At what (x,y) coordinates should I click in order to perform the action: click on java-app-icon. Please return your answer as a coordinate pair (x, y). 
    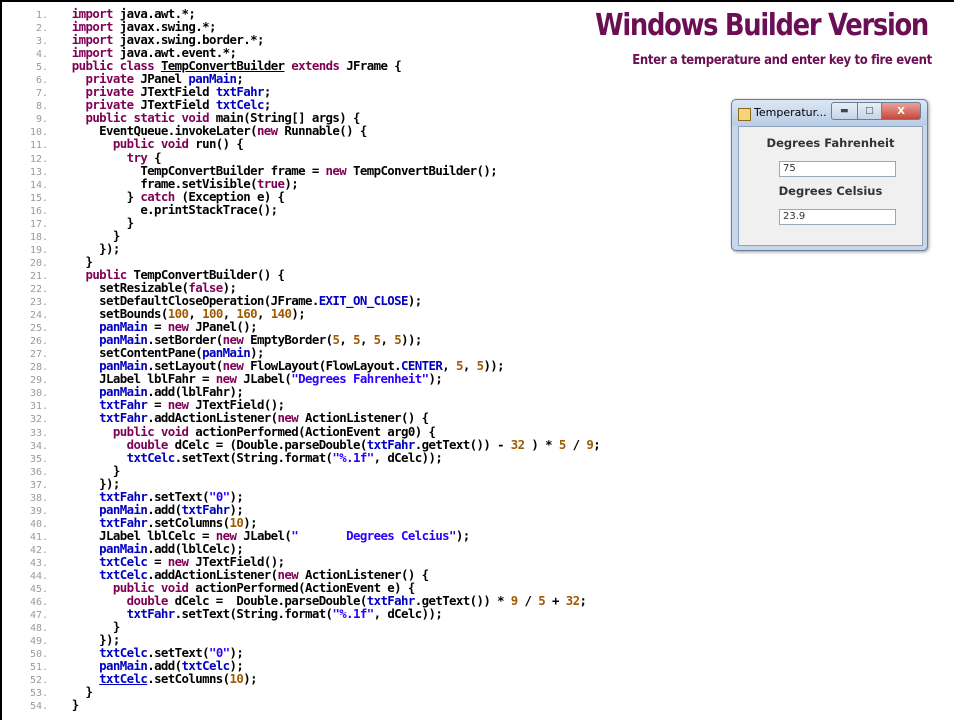
    Looking at the image, I should click on (744, 114).